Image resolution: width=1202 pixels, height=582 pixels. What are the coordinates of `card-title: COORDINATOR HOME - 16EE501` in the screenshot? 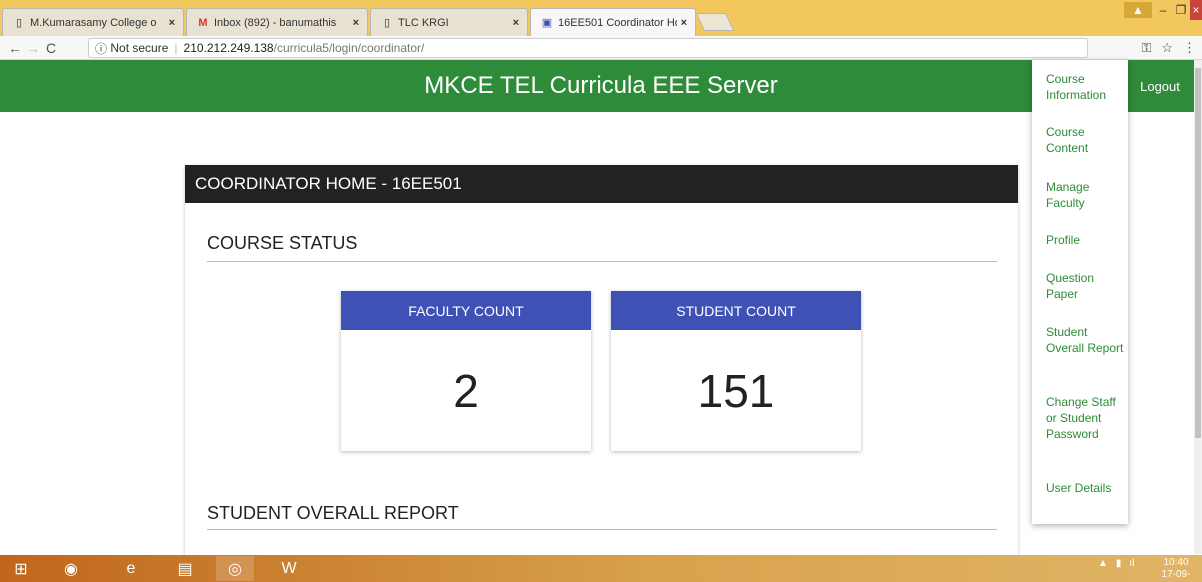 It's located at (601, 184).